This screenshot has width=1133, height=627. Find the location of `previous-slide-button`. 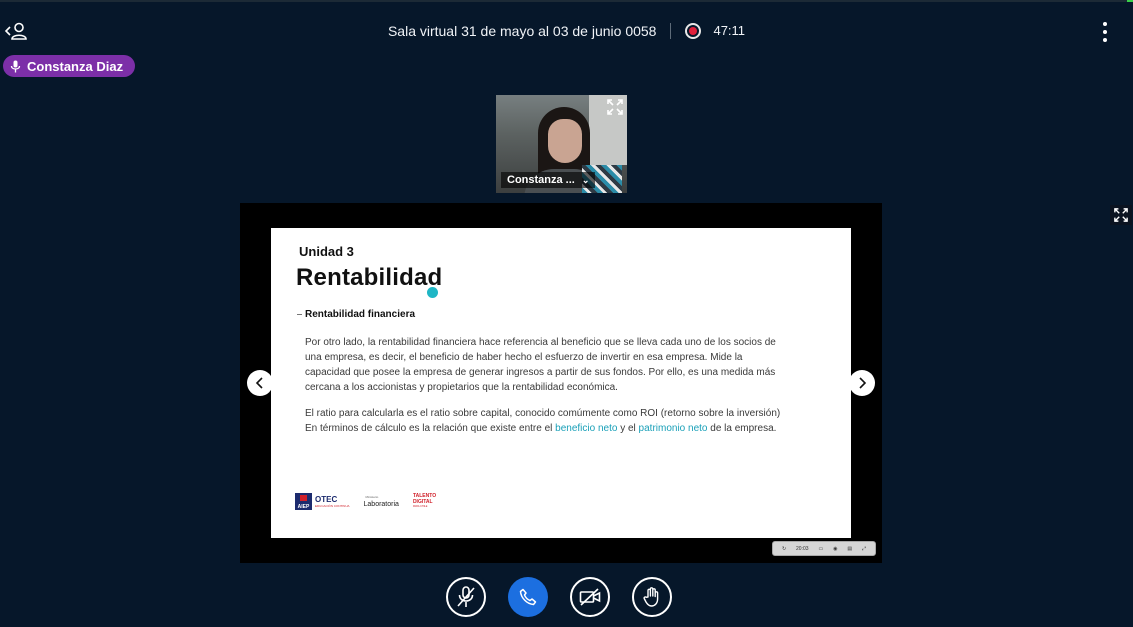

previous-slide-button is located at coordinates (260, 383).